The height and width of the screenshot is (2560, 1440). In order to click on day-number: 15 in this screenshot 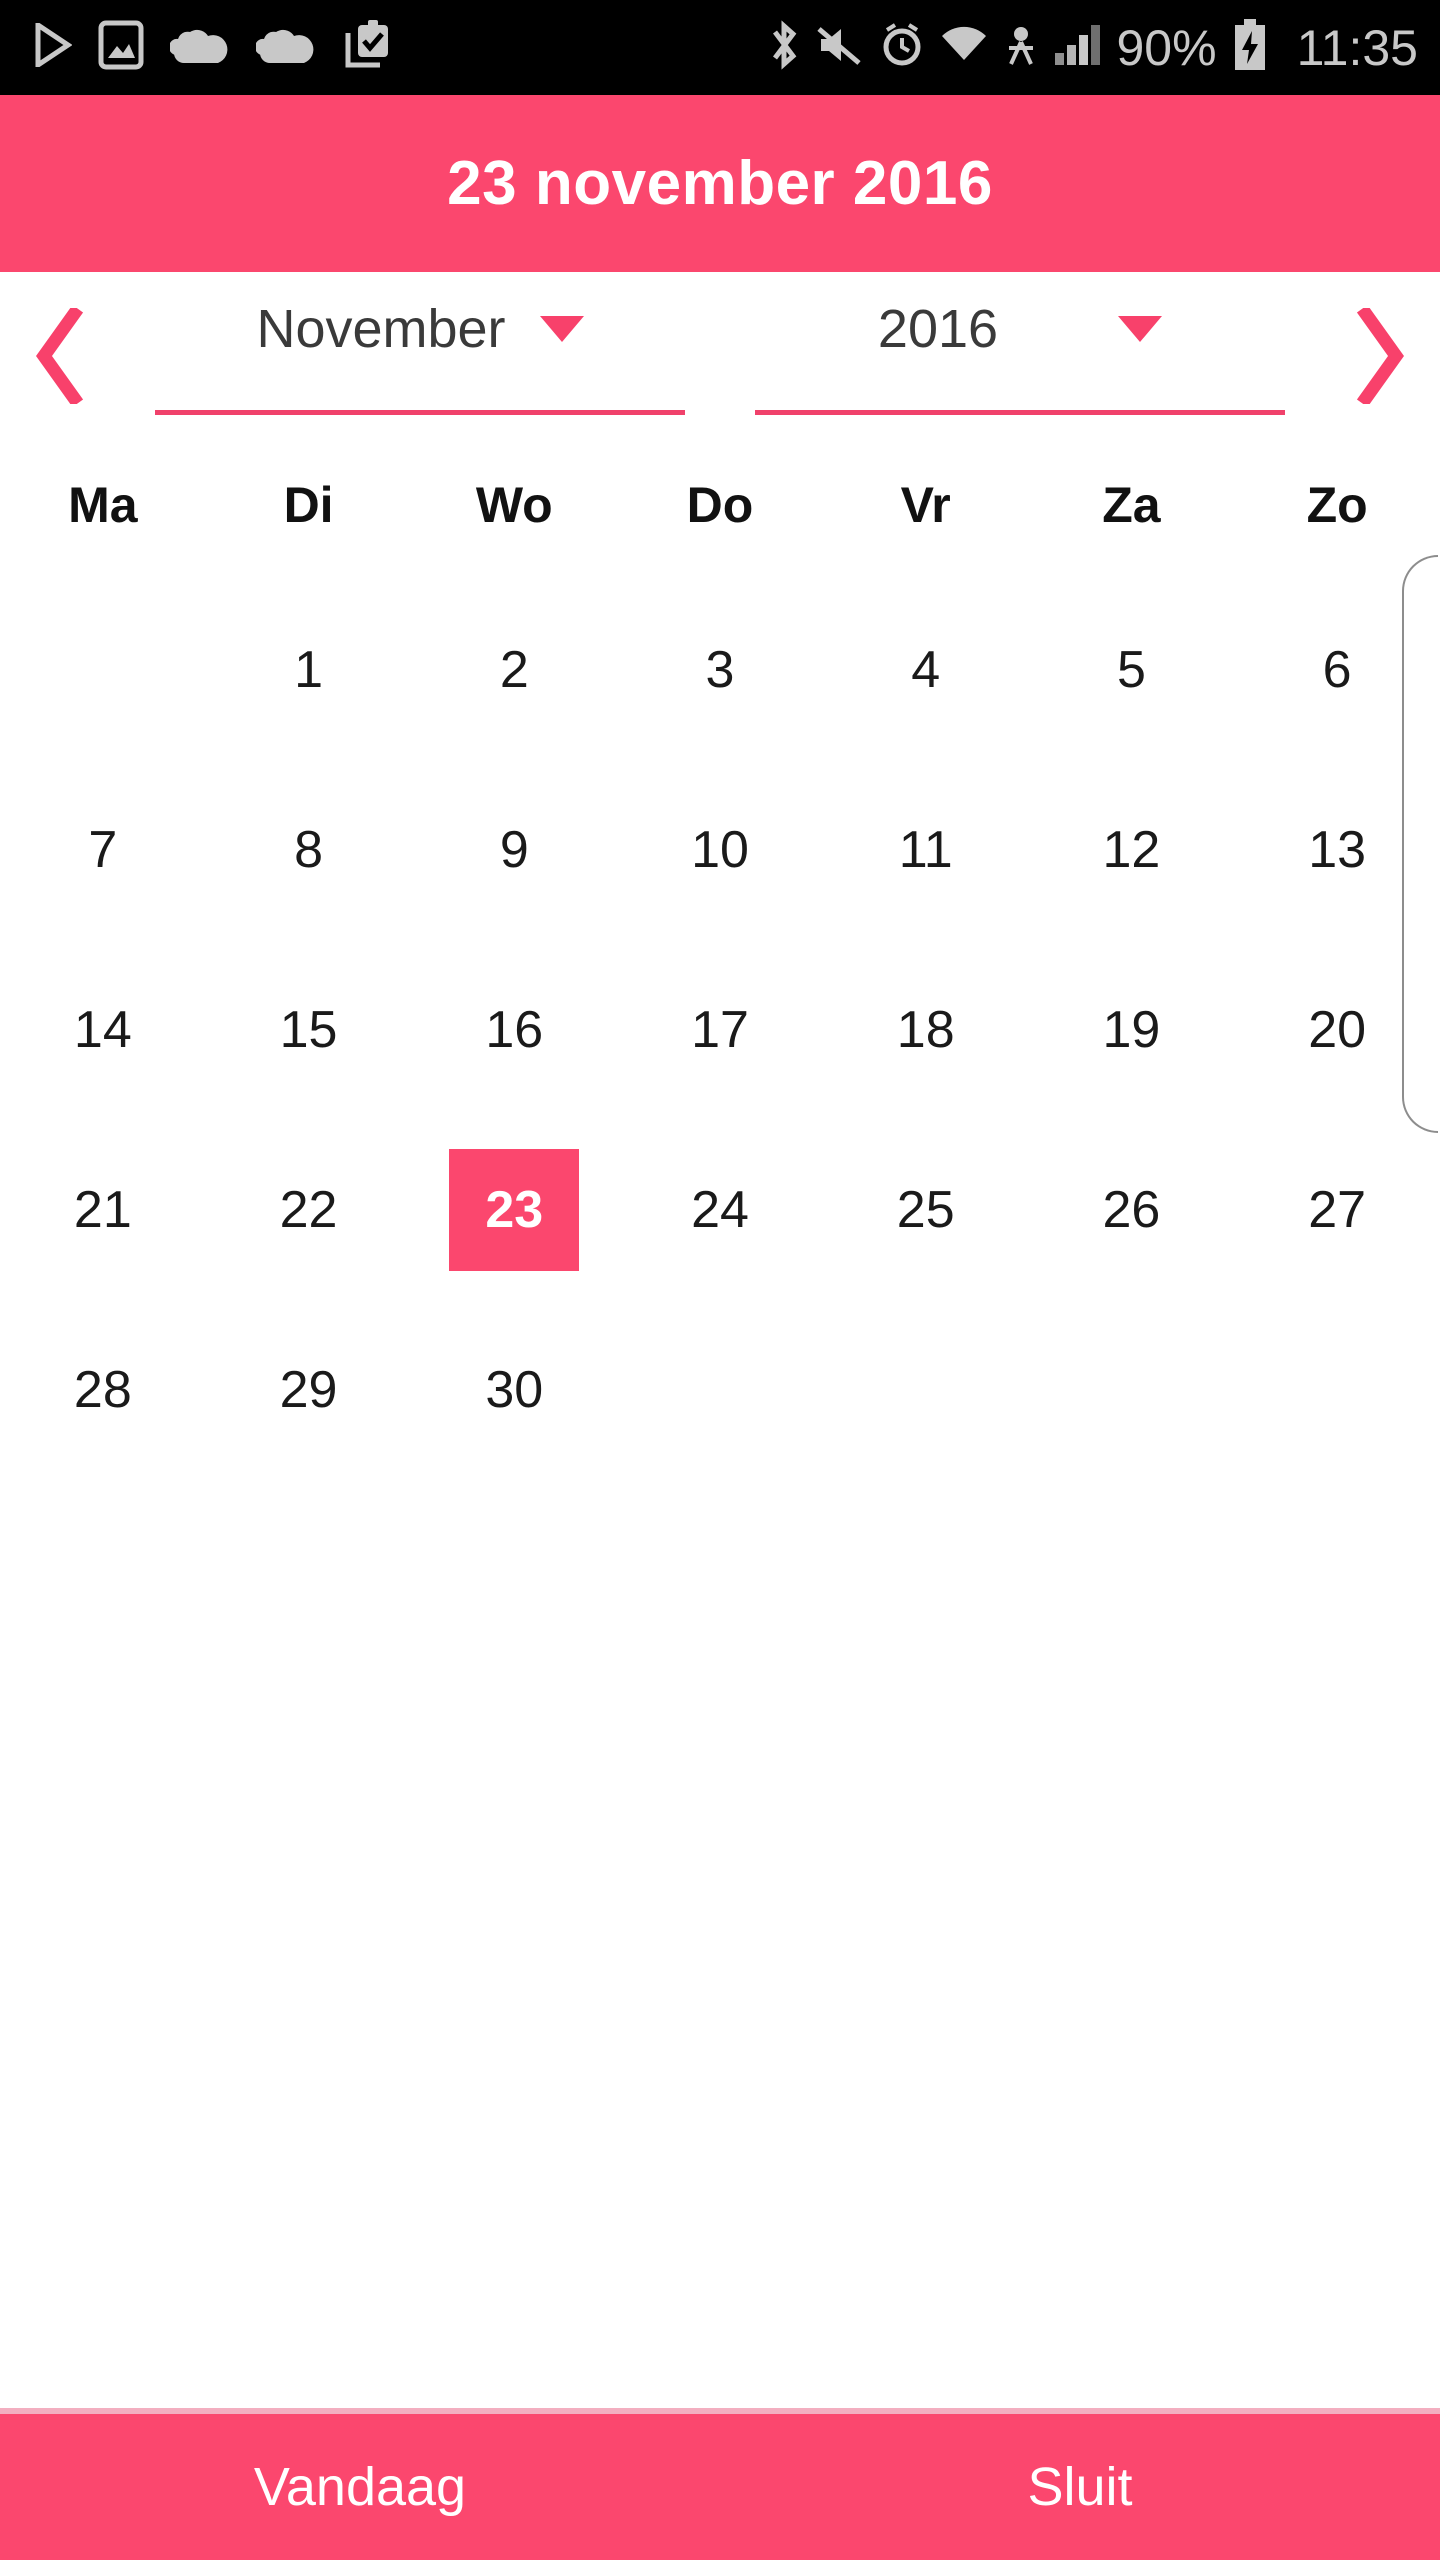, I will do `click(308, 1030)`.